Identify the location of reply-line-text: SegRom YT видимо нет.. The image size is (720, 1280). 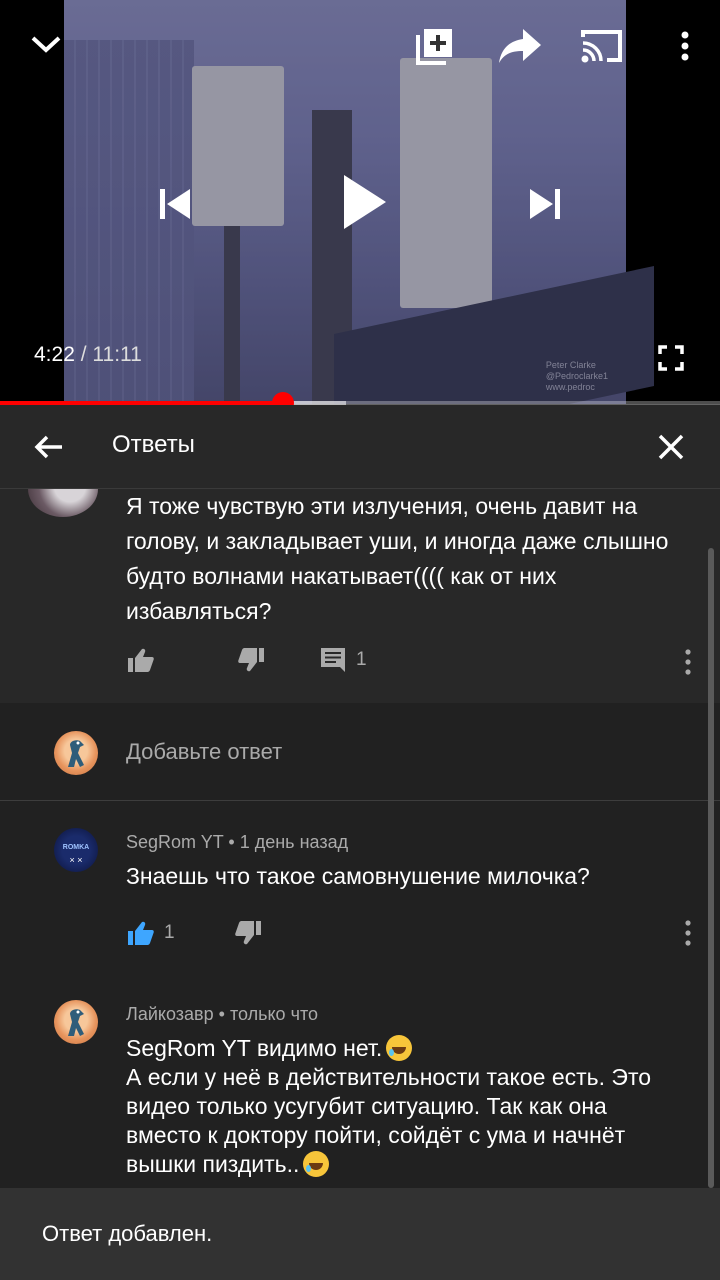
(254, 1048).